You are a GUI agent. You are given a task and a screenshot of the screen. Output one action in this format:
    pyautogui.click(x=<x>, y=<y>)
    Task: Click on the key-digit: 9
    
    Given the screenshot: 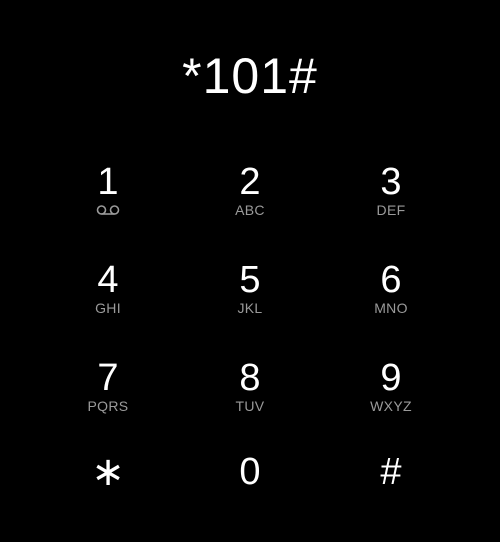 What is the action you would take?
    pyautogui.click(x=391, y=378)
    